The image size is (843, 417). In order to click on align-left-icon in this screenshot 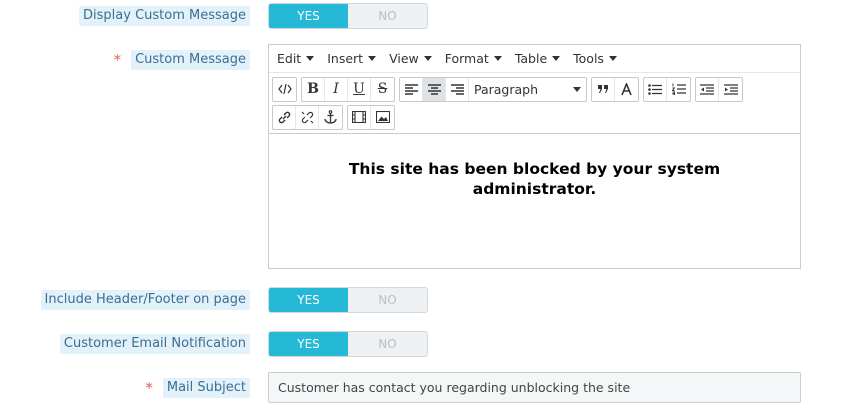, I will do `click(411, 89)`.